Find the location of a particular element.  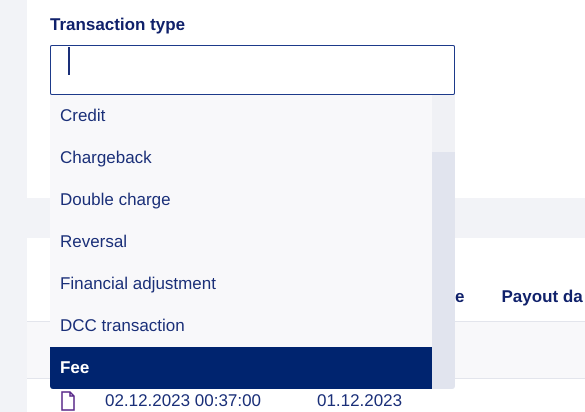

scrollbar is located at coordinates (443, 242).